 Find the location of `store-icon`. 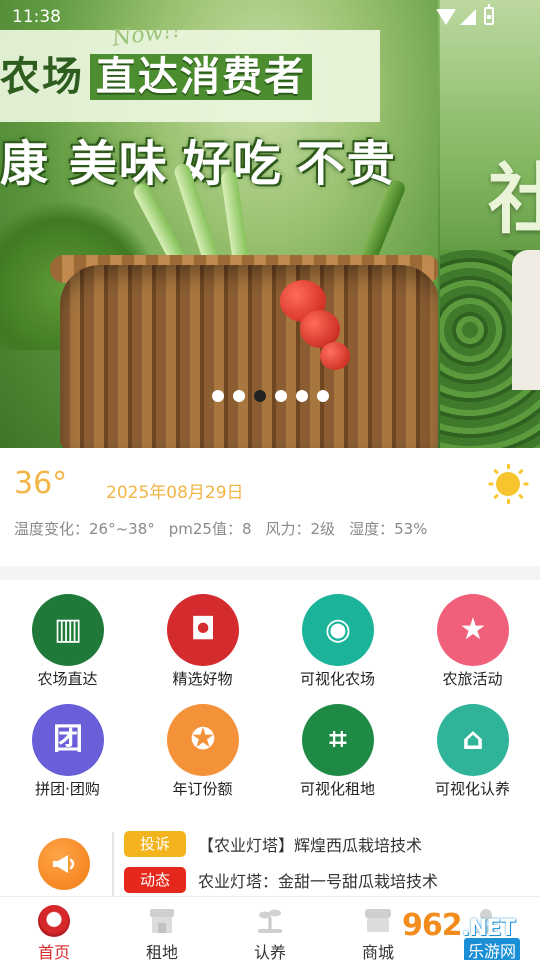

store-icon is located at coordinates (378, 920).